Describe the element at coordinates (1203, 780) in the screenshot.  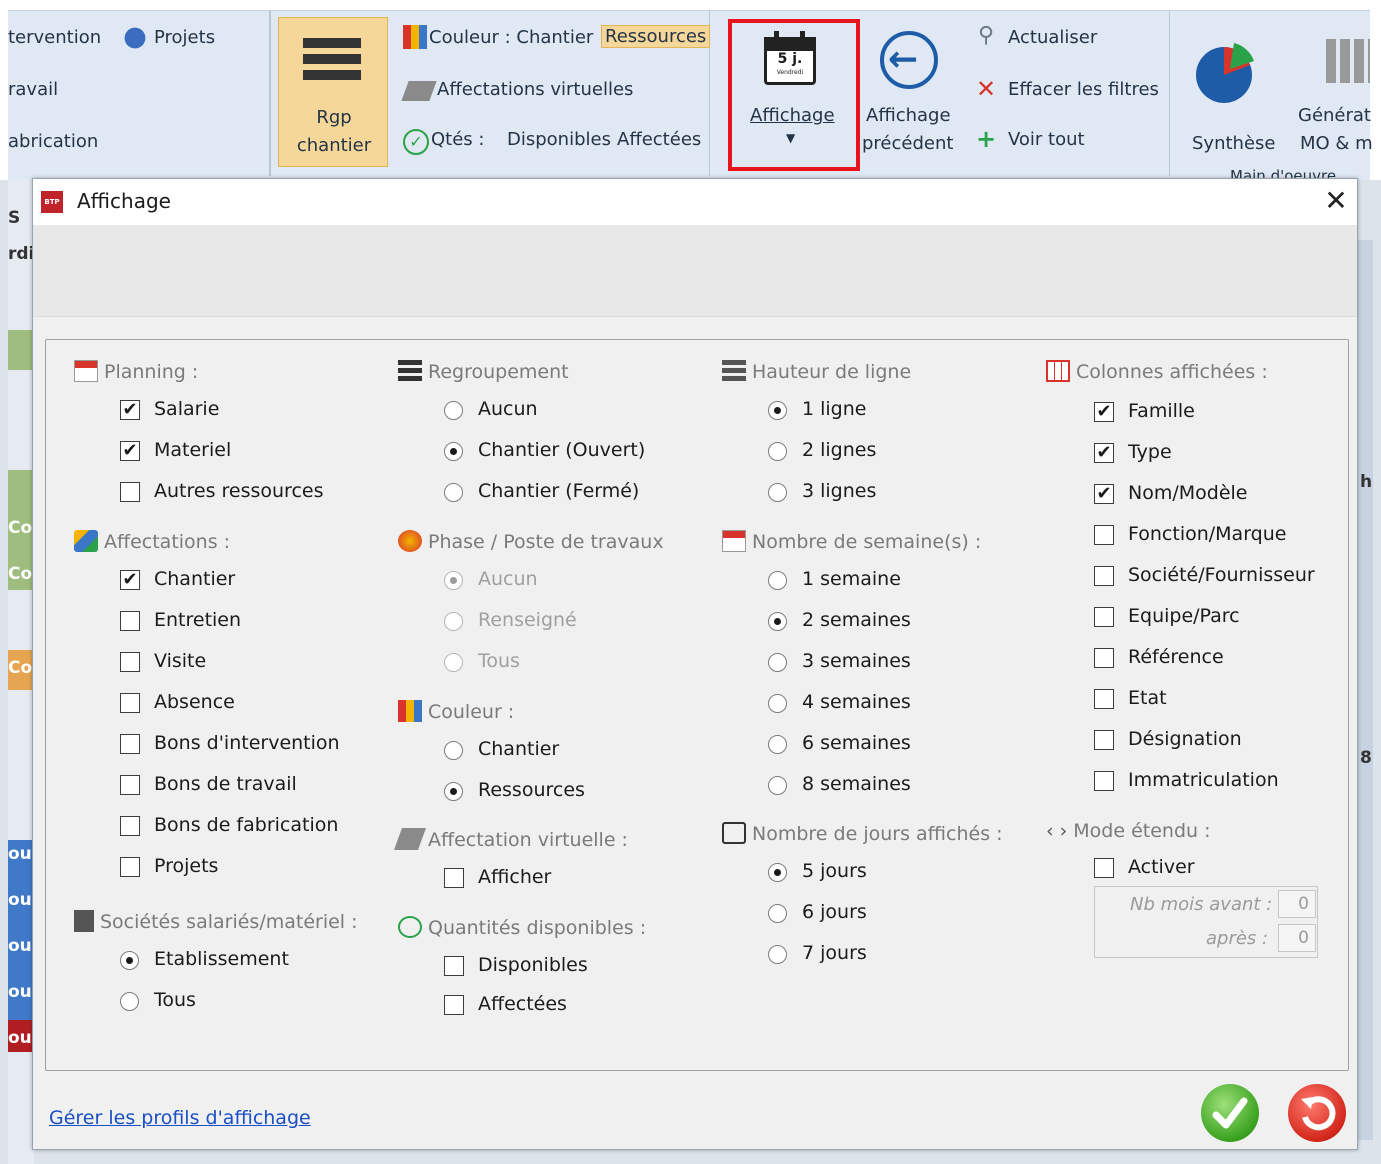
I see `colonnes-option: Immatriculation` at that location.